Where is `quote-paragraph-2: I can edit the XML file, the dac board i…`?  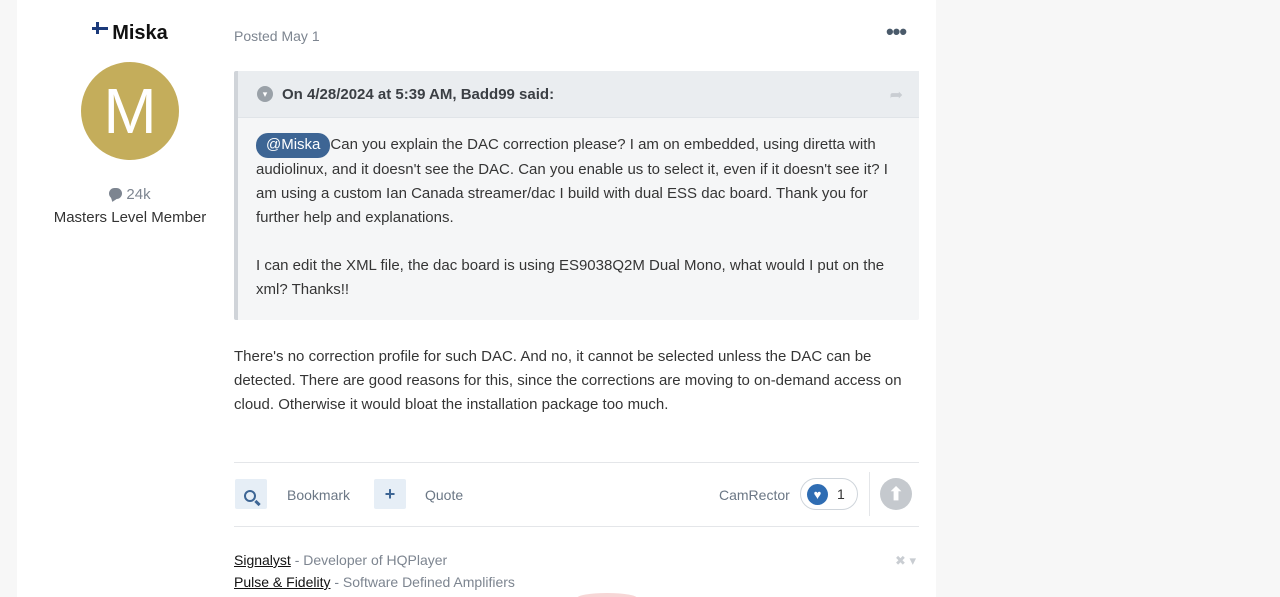
quote-paragraph-2: I can edit the XML file, the dac board i… is located at coordinates (570, 277).